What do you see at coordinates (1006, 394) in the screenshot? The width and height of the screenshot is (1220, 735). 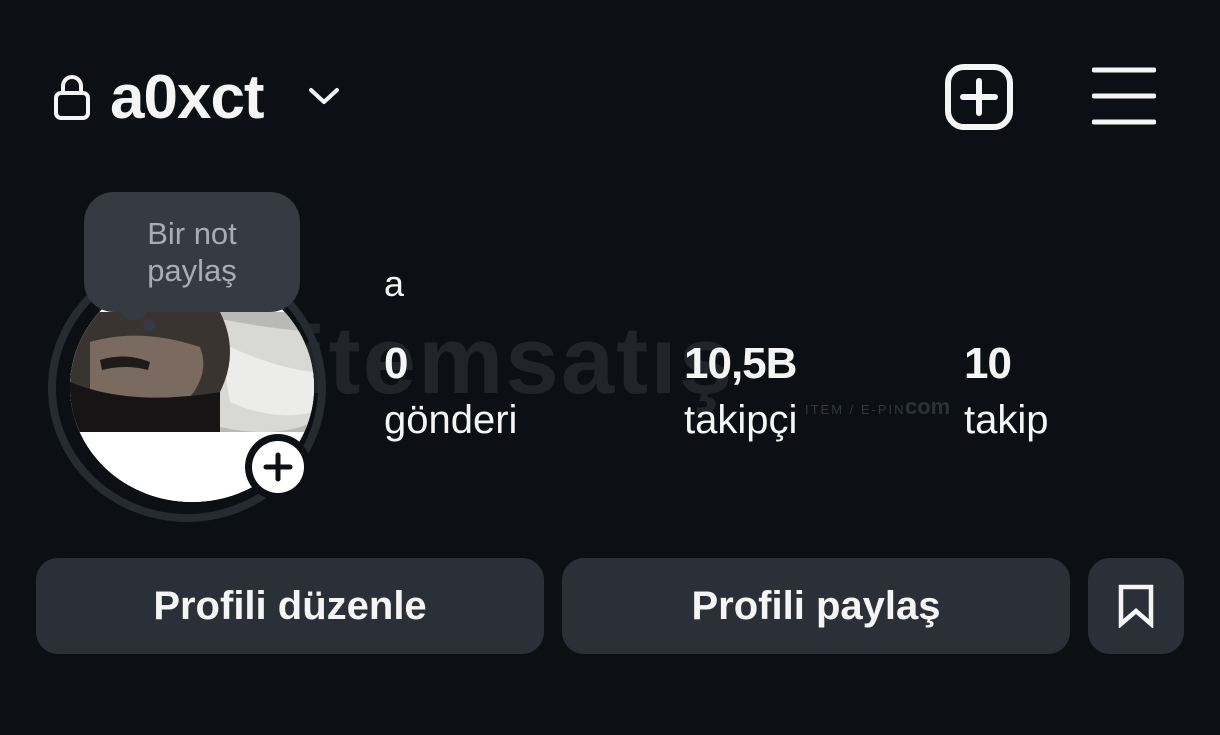 I see `stat-following: 10 takip` at bounding box center [1006, 394].